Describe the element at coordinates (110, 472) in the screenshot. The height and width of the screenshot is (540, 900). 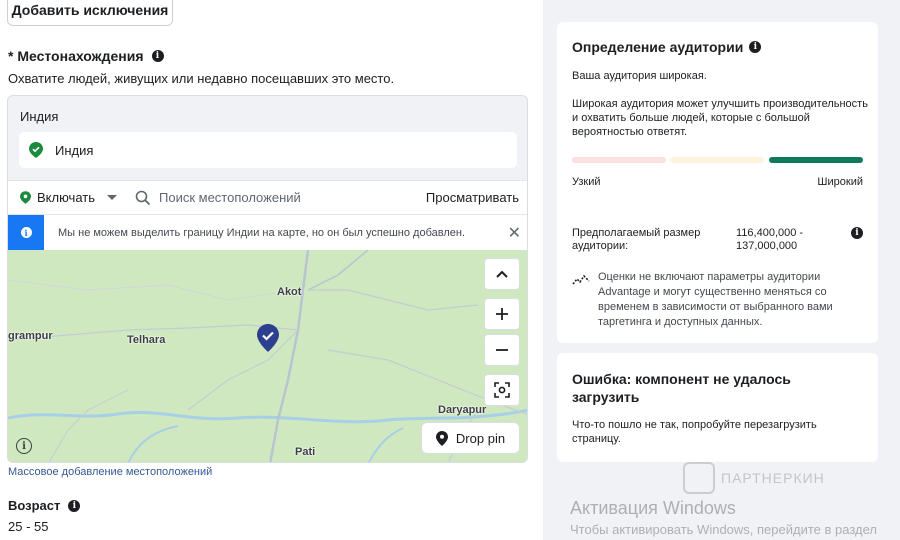
I see `bulk-add-locations-link: Массовое добавление местоположений` at that location.